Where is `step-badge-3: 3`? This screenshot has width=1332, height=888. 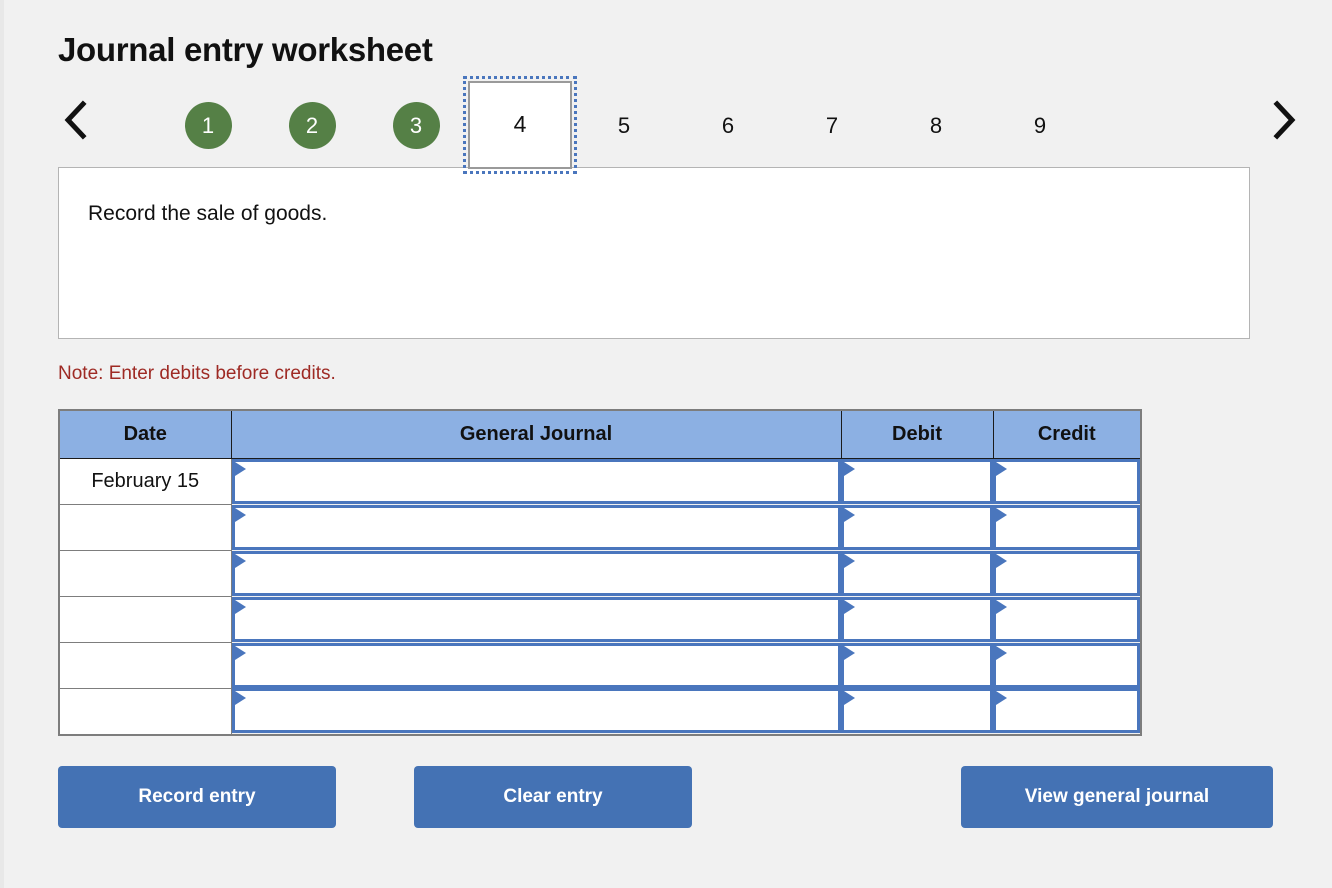
step-badge-3: 3 is located at coordinates (416, 126).